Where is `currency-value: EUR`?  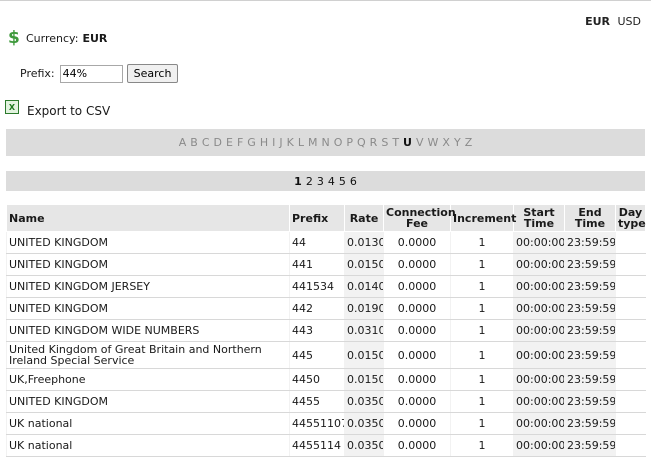
currency-value: EUR is located at coordinates (95, 38).